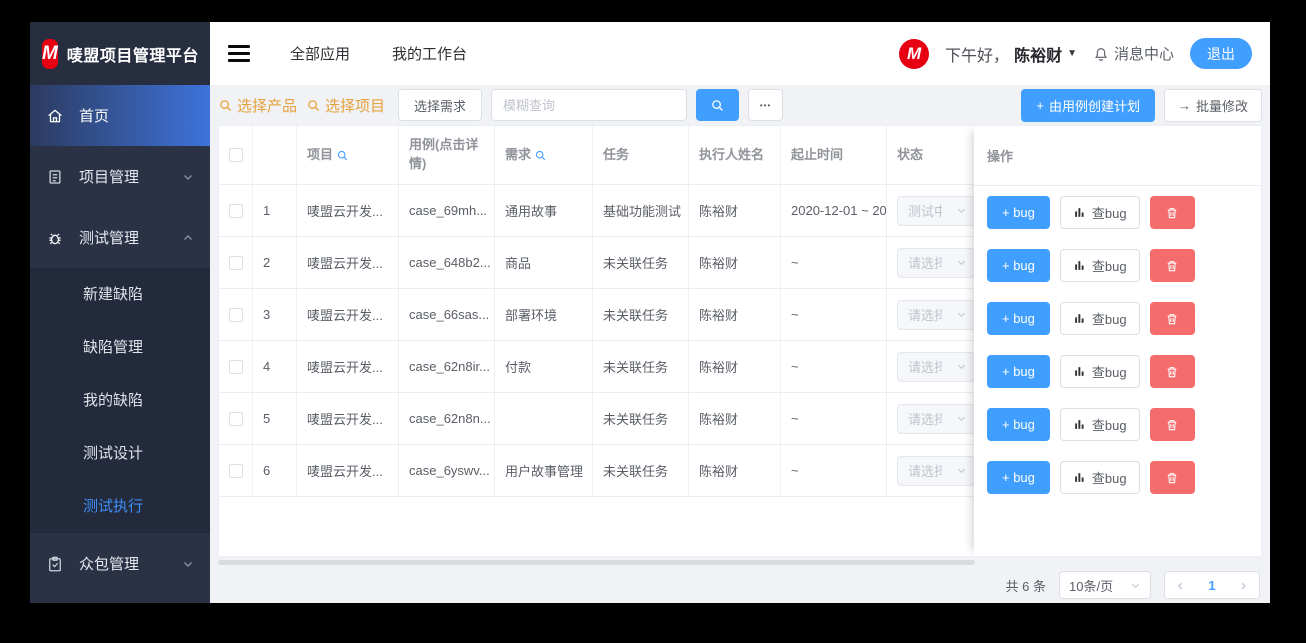 The image size is (1306, 643). What do you see at coordinates (447, 155) in the screenshot?
I see `header-case: 用例(点击详情)` at bounding box center [447, 155].